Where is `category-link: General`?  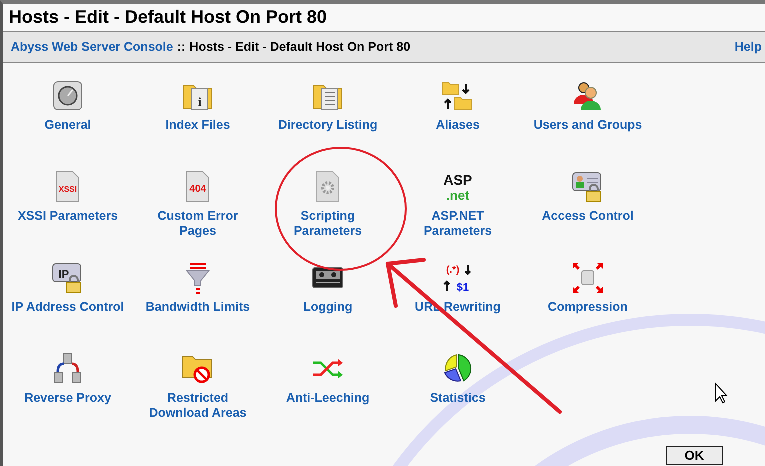 category-link: General is located at coordinates (68, 106).